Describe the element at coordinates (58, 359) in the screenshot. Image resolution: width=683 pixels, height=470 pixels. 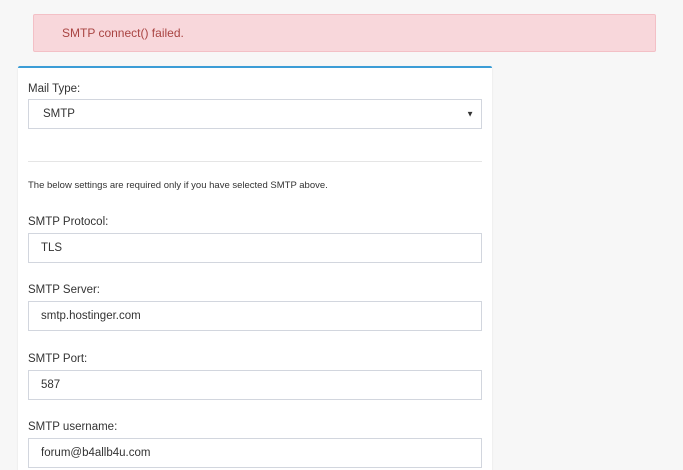
I see `smtp-port-label: SMTP Port:` at that location.